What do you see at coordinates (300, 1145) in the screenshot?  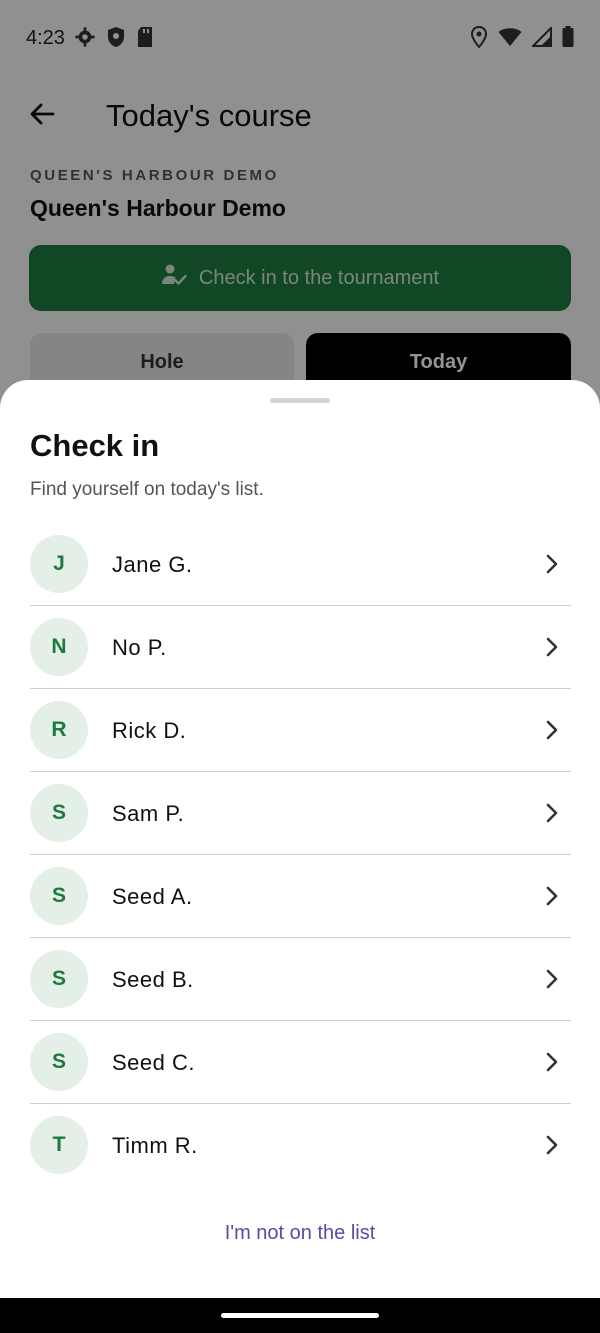 I see `player-row: T Timm R.` at bounding box center [300, 1145].